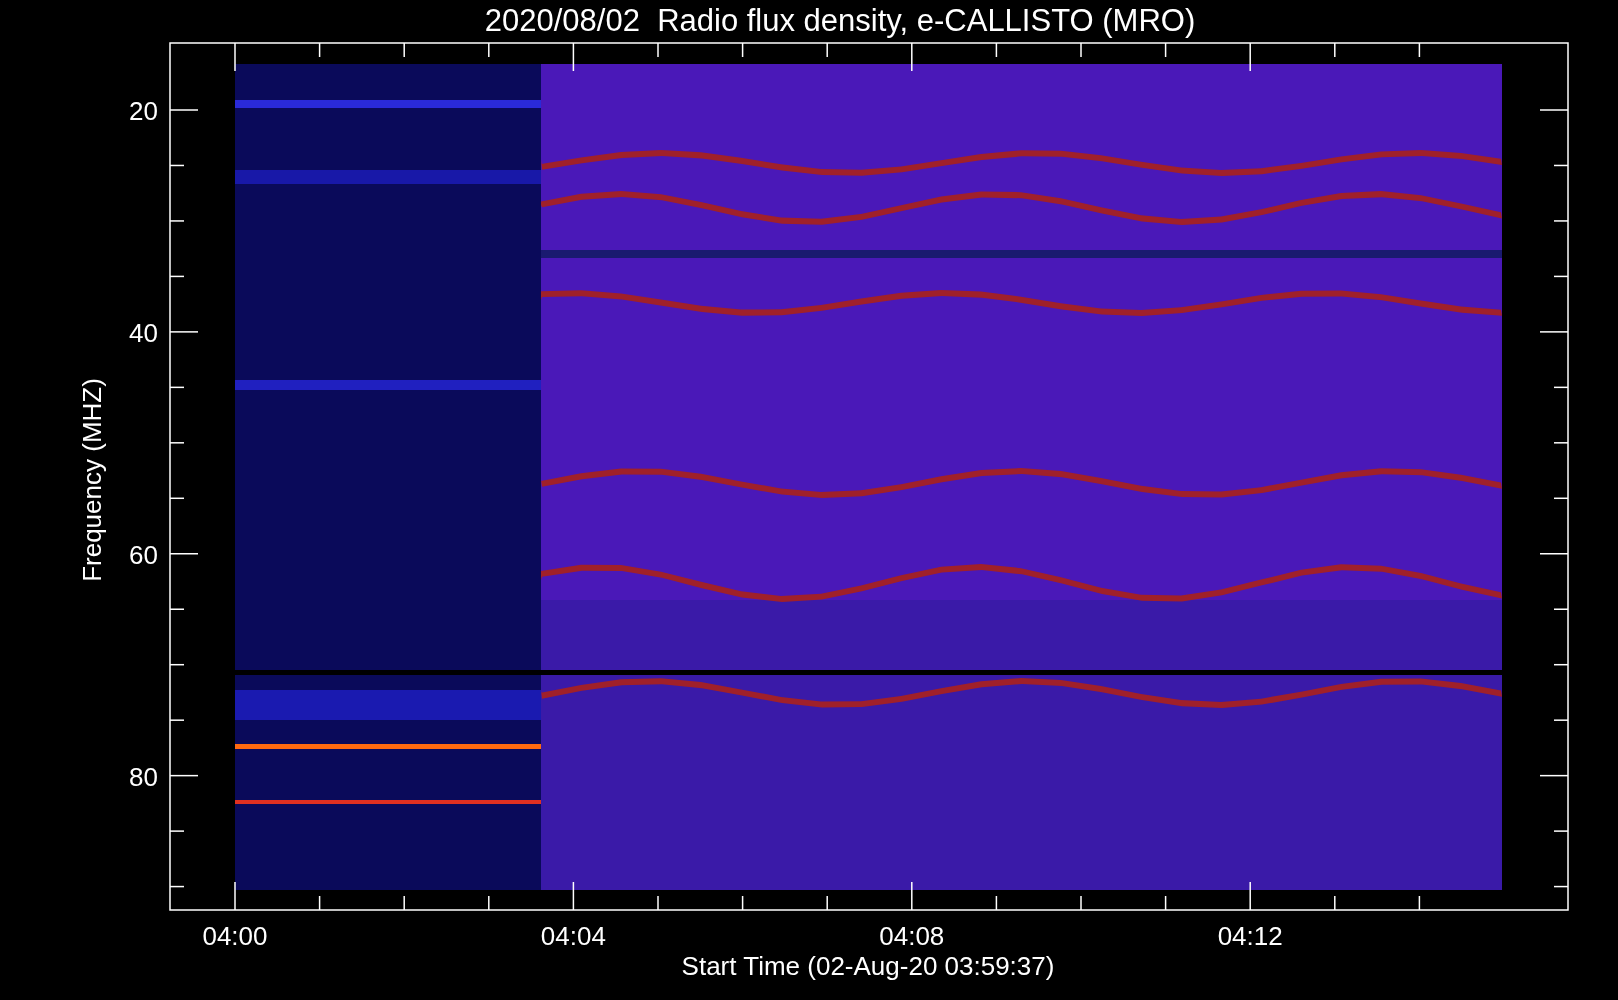 The height and width of the screenshot is (1000, 1618). Describe the element at coordinates (92, 480) in the screenshot. I see `axis-label: Frequency (MHZ)` at that location.